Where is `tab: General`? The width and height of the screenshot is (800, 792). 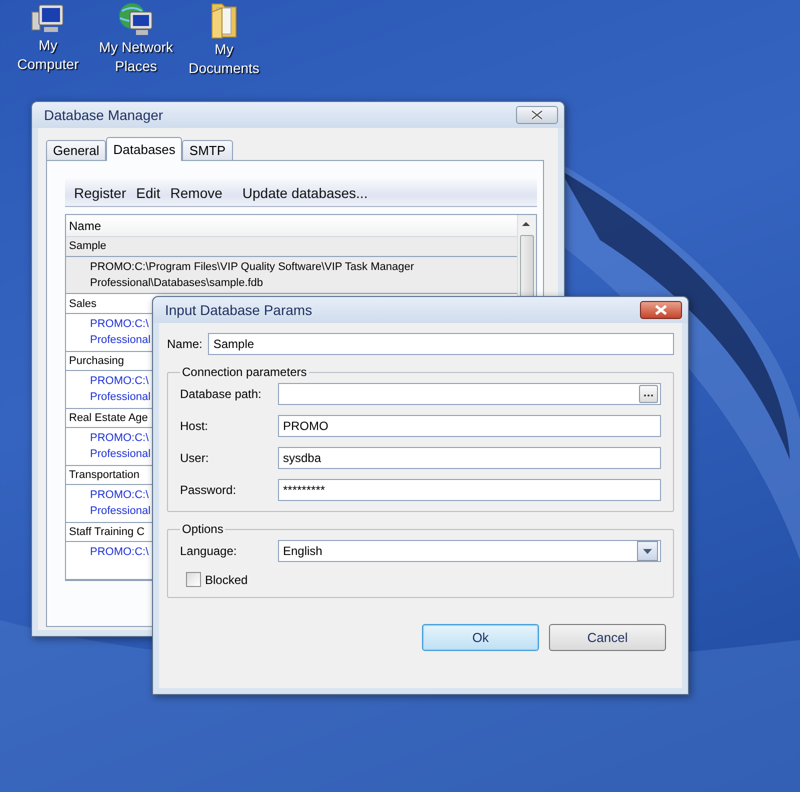
tab: General is located at coordinates (76, 150).